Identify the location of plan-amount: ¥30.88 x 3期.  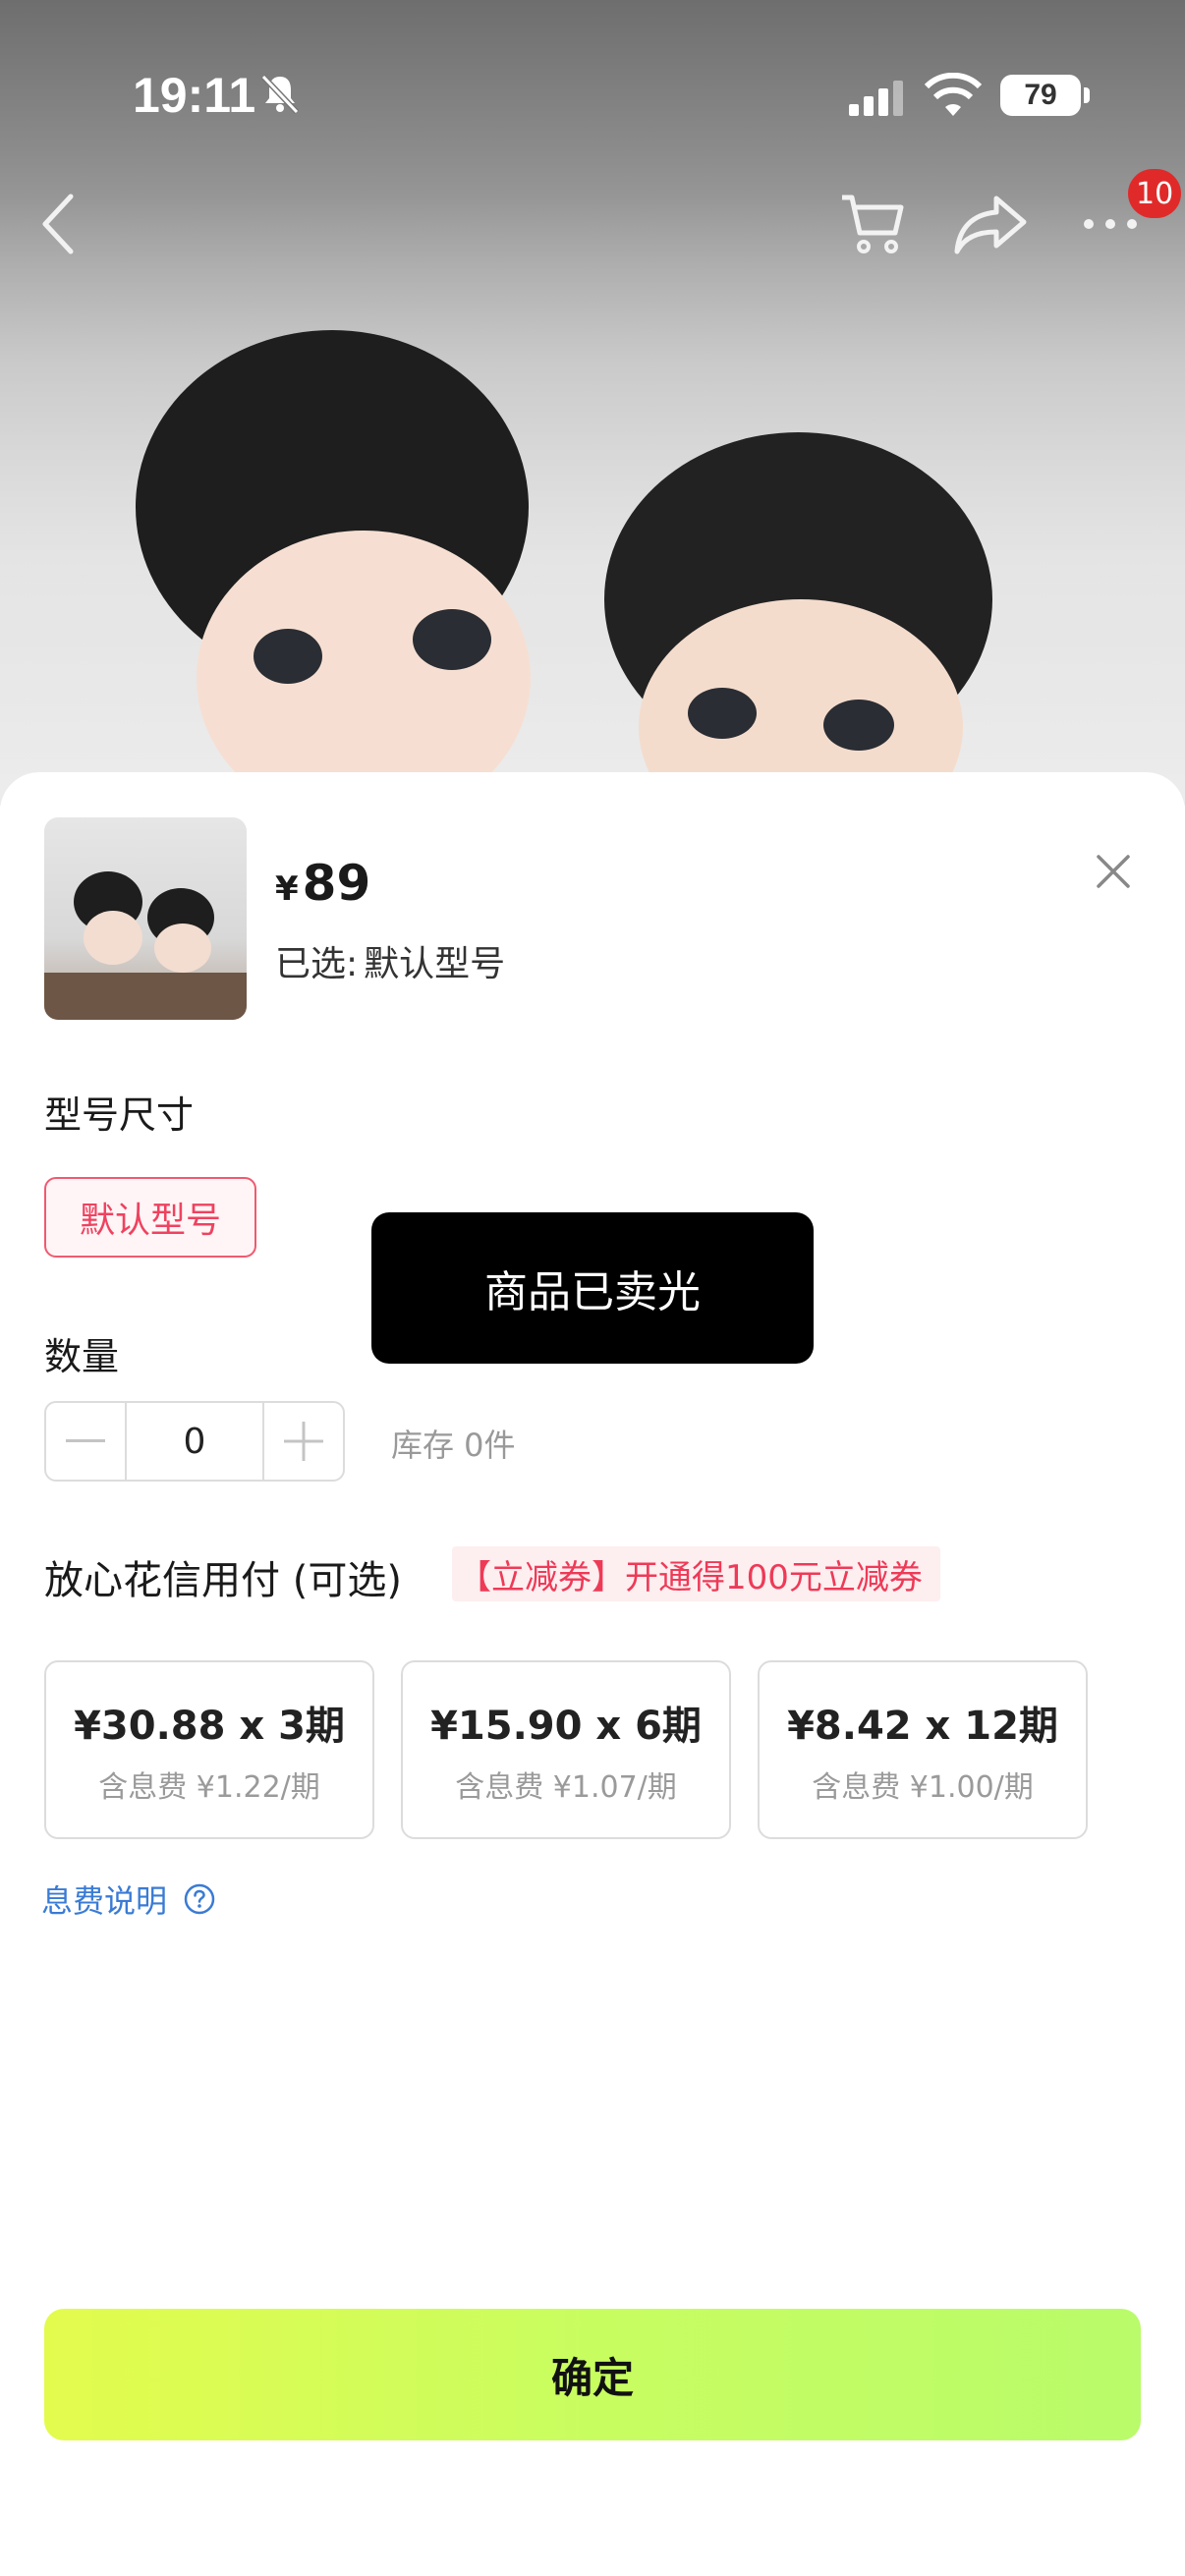
(210, 1726).